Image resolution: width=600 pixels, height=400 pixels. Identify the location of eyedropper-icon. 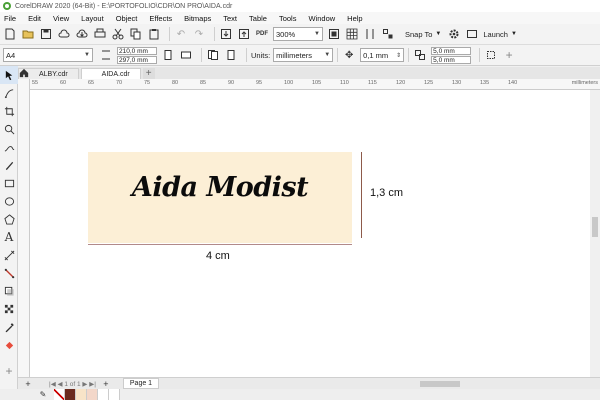
(9, 327).